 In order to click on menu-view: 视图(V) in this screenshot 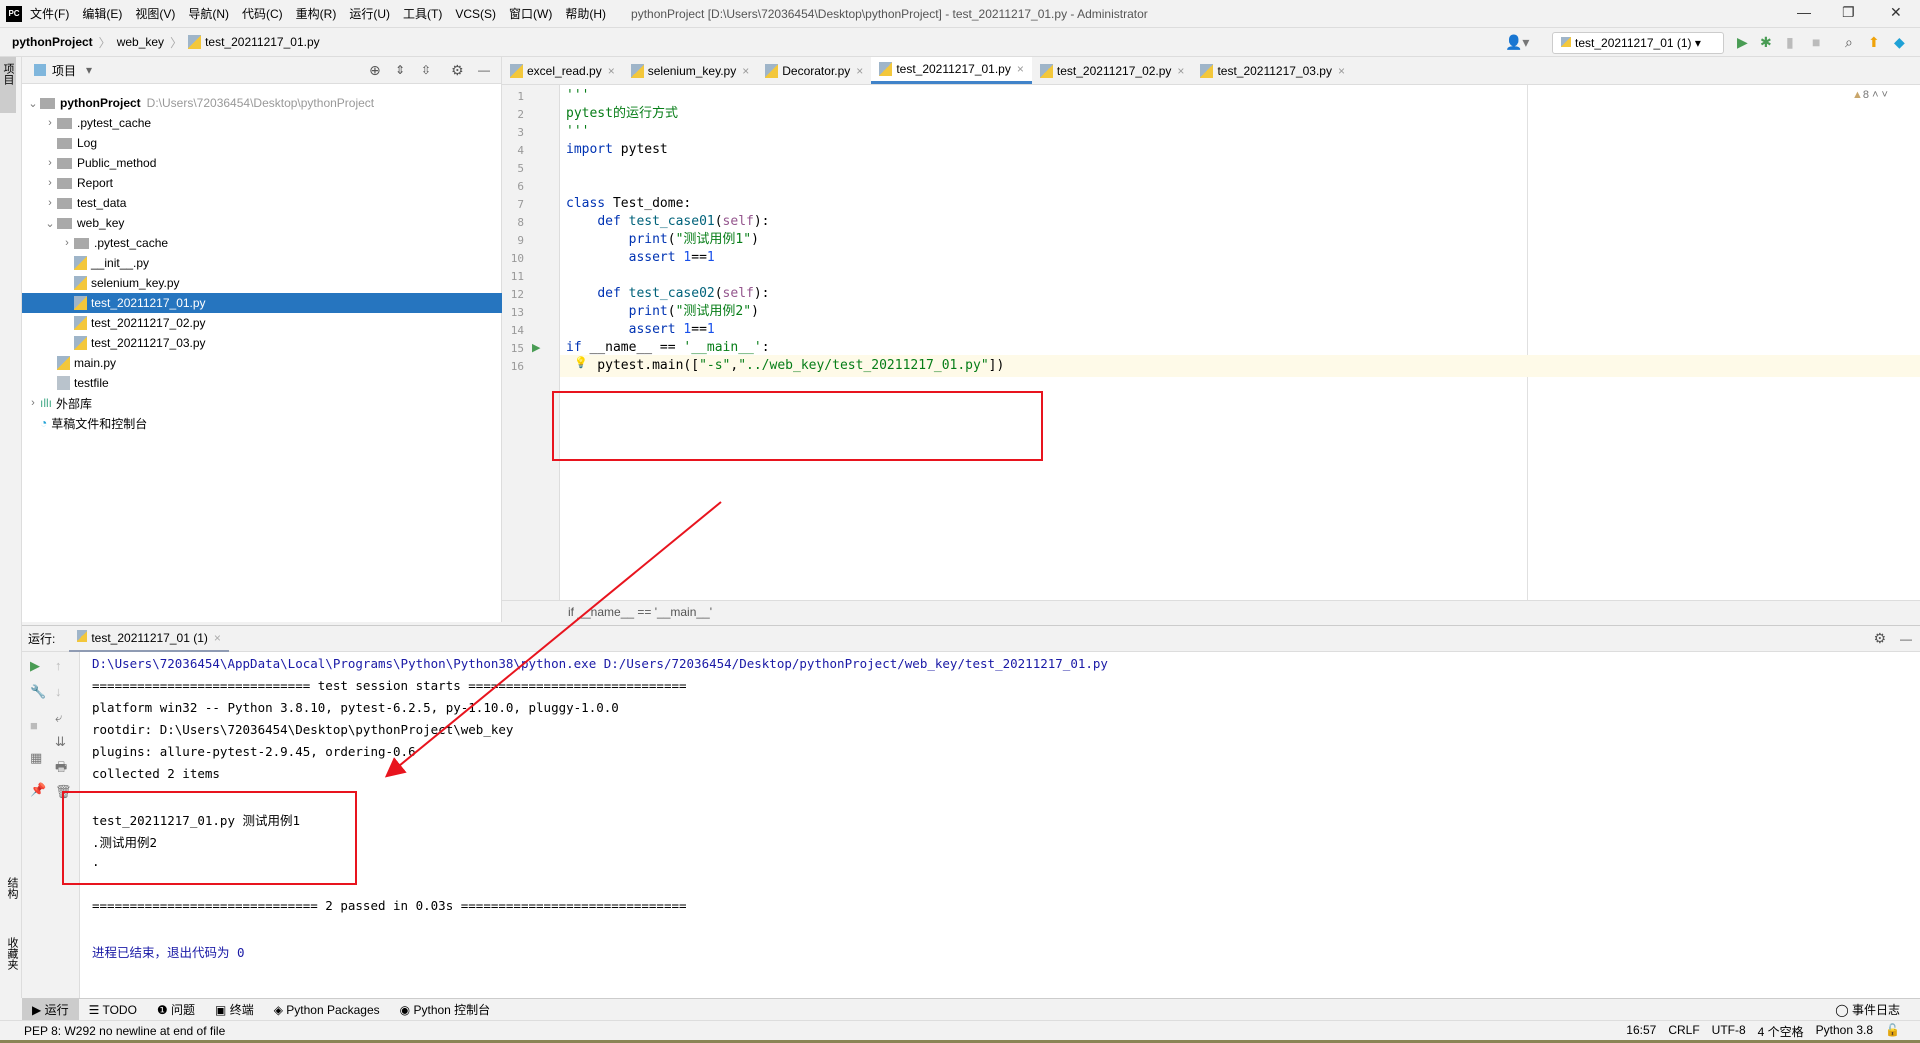, I will do `click(155, 13)`.